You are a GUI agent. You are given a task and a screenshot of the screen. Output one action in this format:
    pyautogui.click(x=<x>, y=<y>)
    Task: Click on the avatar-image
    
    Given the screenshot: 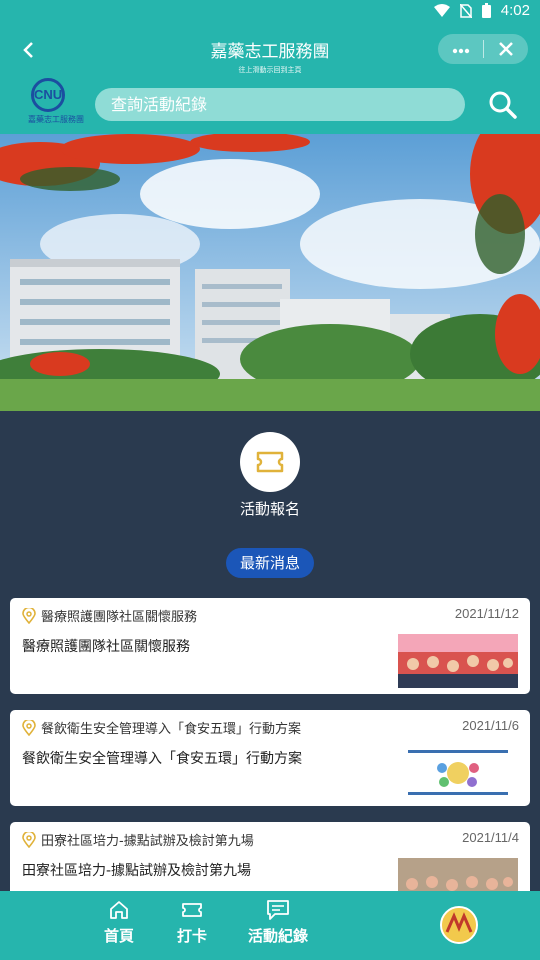 What is the action you would take?
    pyautogui.click(x=459, y=925)
    